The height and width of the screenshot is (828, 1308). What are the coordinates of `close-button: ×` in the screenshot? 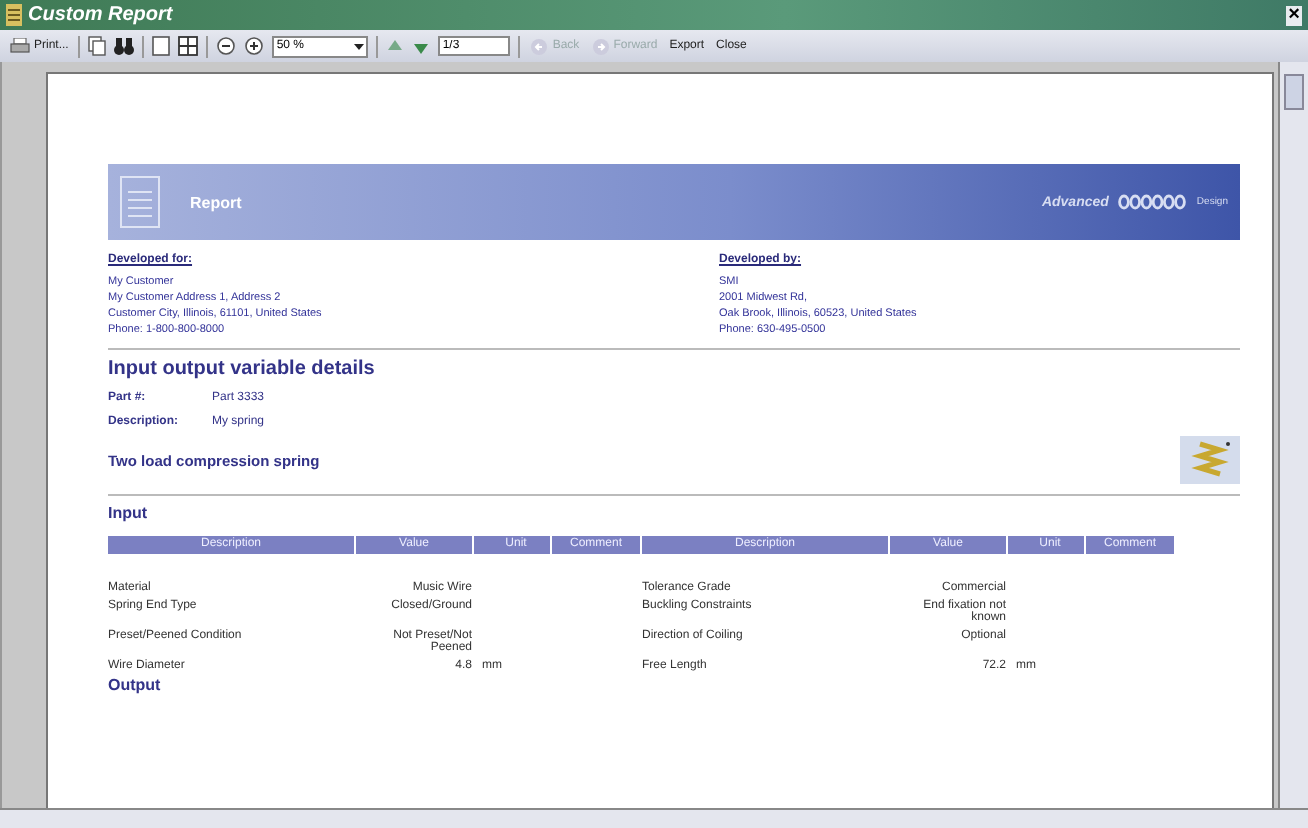 It's located at (1294, 15).